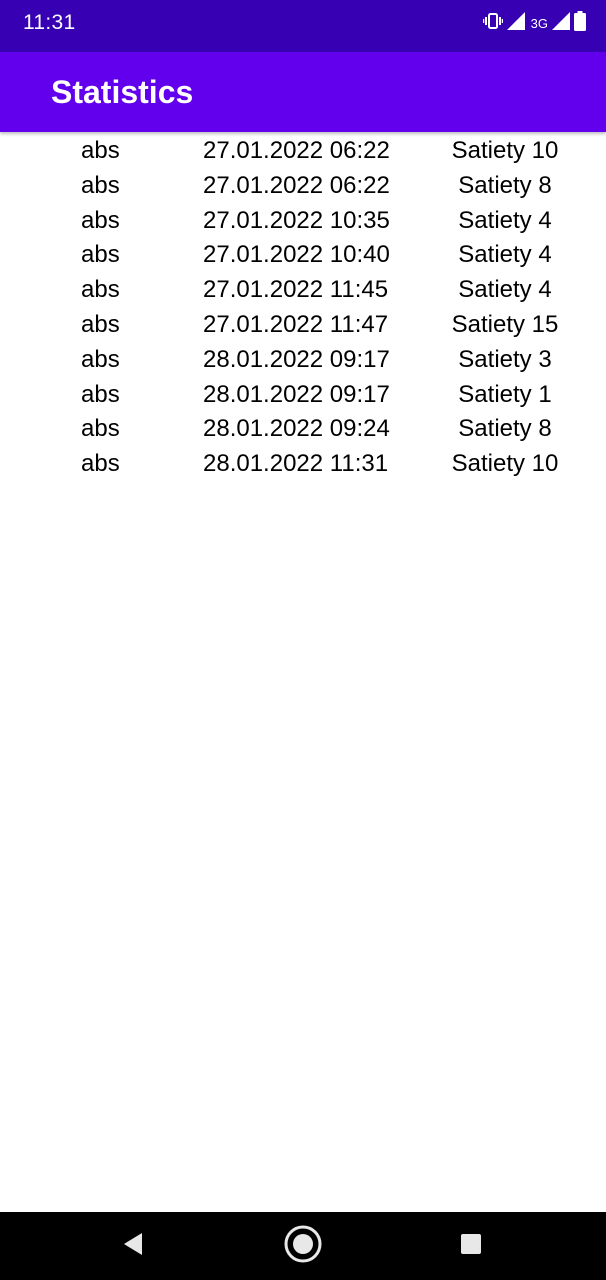 The image size is (606, 1280). I want to click on list-item: abs 27.01.2022 10:35 Satiety 4, so click(303, 221).